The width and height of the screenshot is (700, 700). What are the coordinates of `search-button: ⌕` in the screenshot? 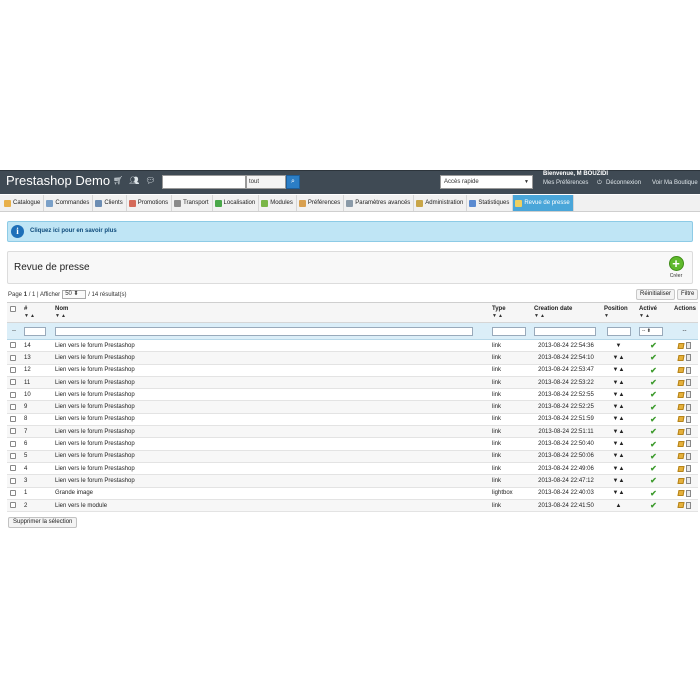 It's located at (293, 182).